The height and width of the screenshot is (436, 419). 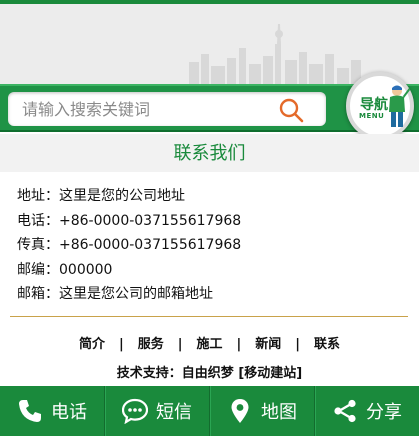 I want to click on postcode-row: 邮编：000000, so click(x=129, y=270).